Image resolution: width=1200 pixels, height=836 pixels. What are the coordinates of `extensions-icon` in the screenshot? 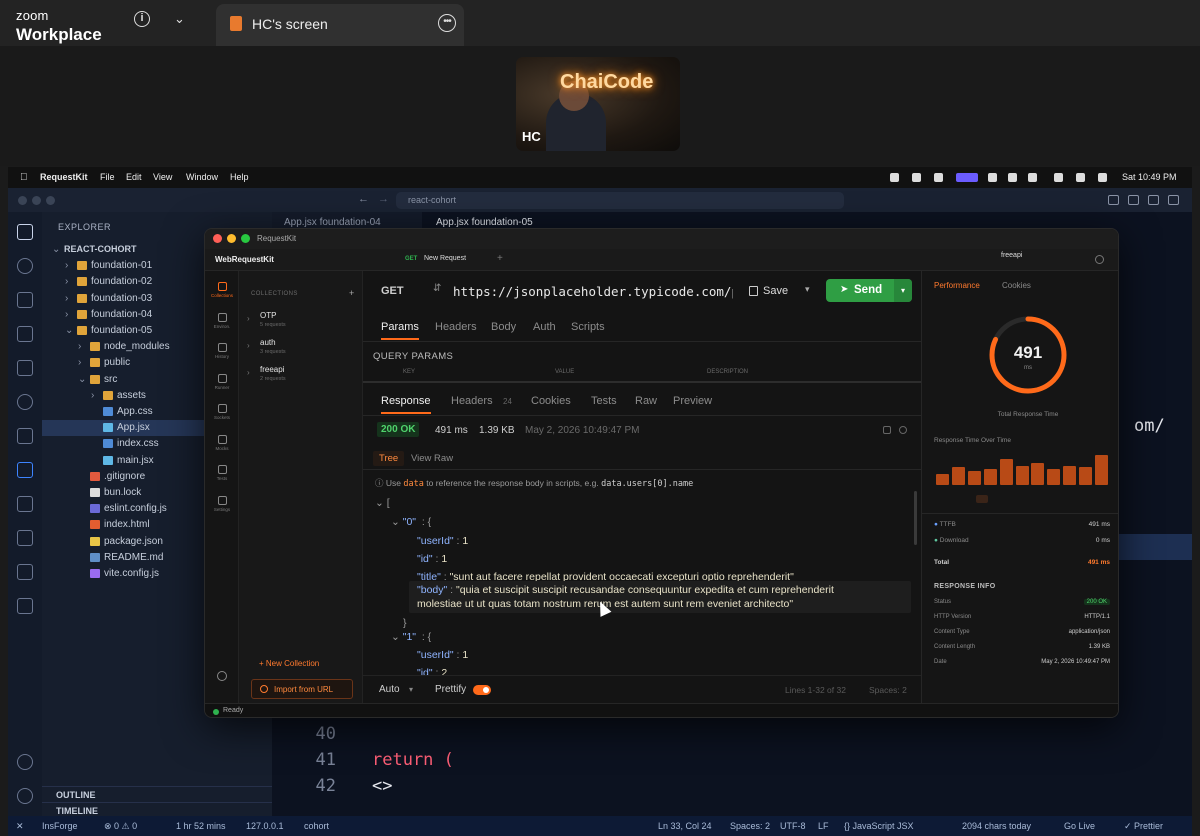 It's located at (25, 368).